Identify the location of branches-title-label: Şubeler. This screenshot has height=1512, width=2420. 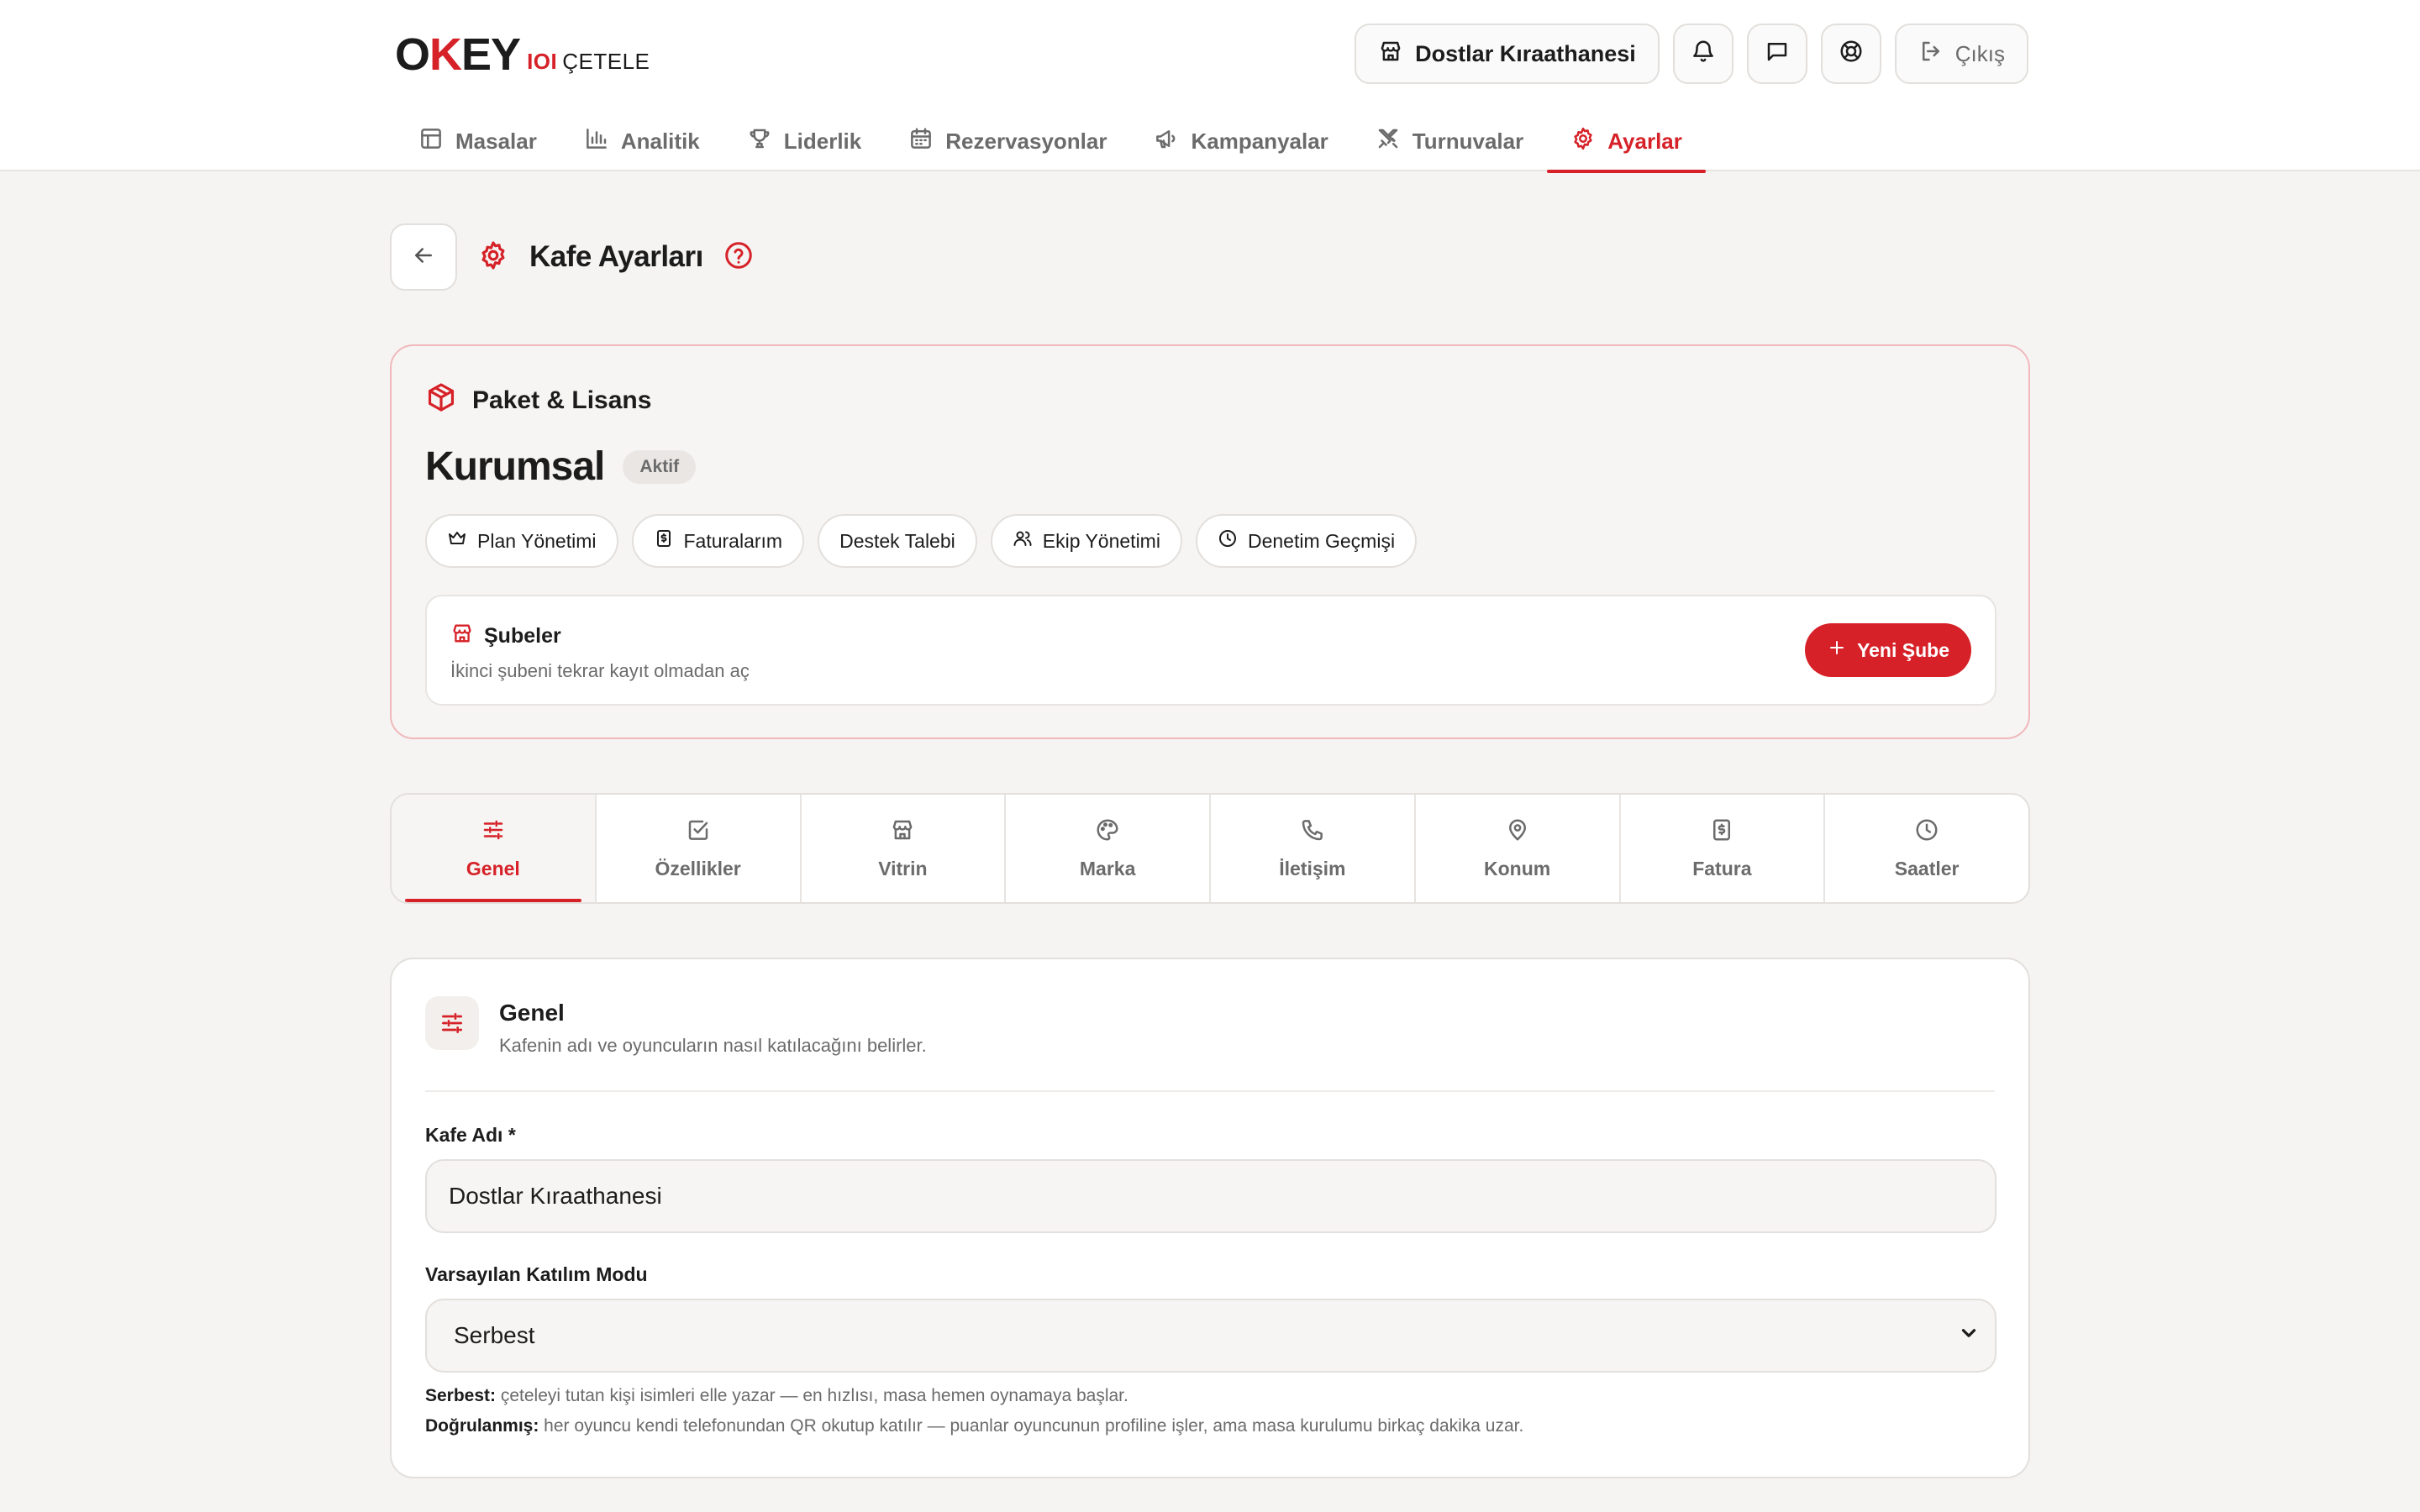
(522, 636).